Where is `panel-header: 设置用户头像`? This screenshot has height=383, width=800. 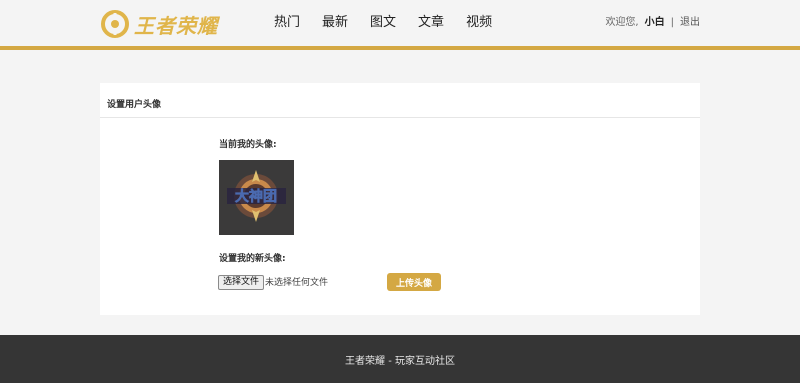
panel-header: 设置用户头像 is located at coordinates (400, 100).